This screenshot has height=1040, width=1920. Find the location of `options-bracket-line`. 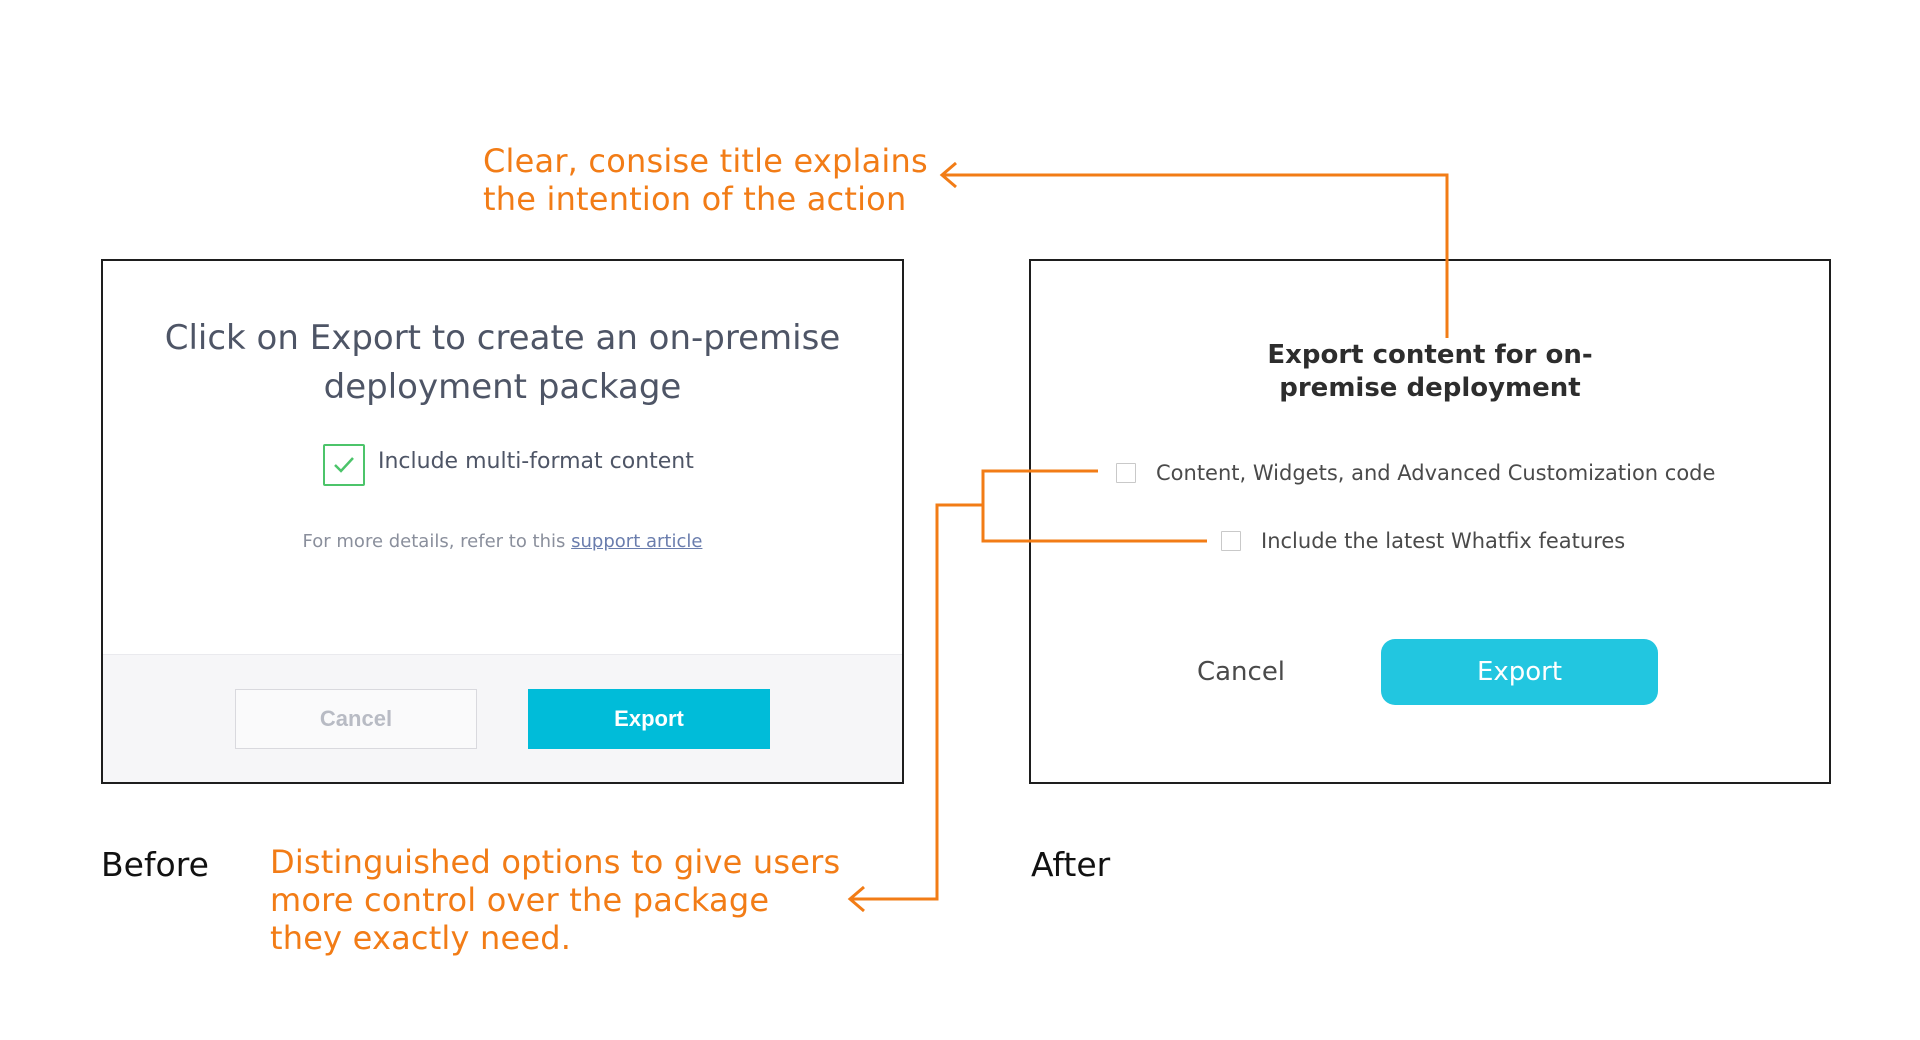

options-bracket-line is located at coordinates (1094, 506).